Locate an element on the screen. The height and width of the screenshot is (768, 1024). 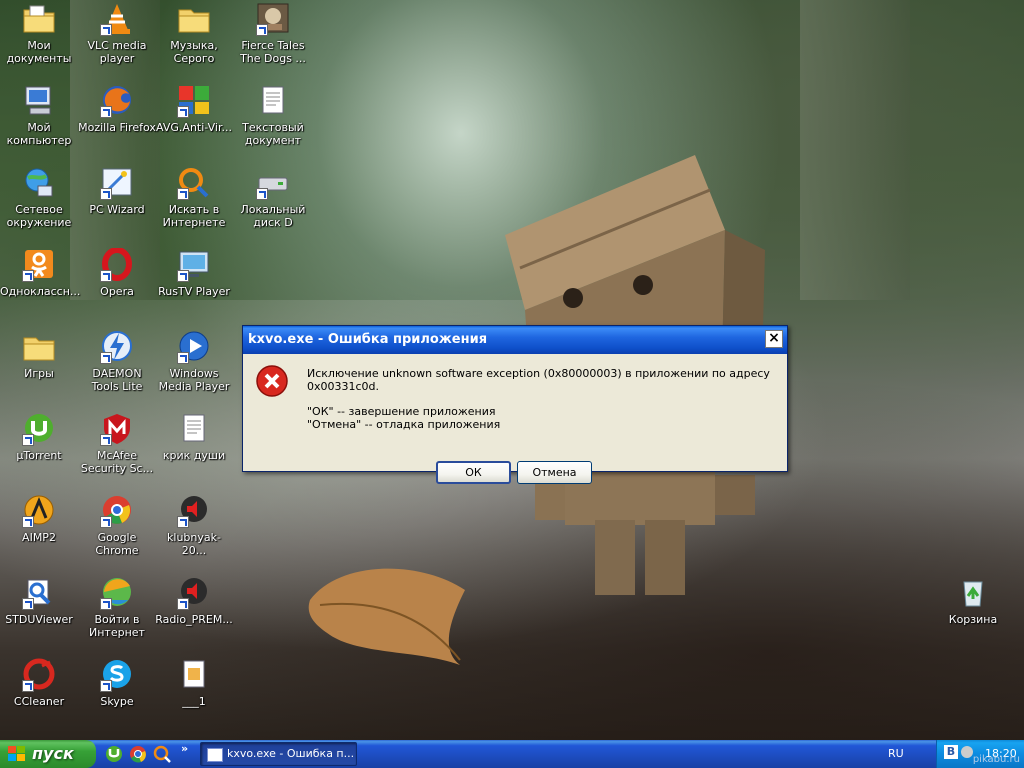
desktop-icon-ccleaner: CCleaner is located at coordinates (39, 683).